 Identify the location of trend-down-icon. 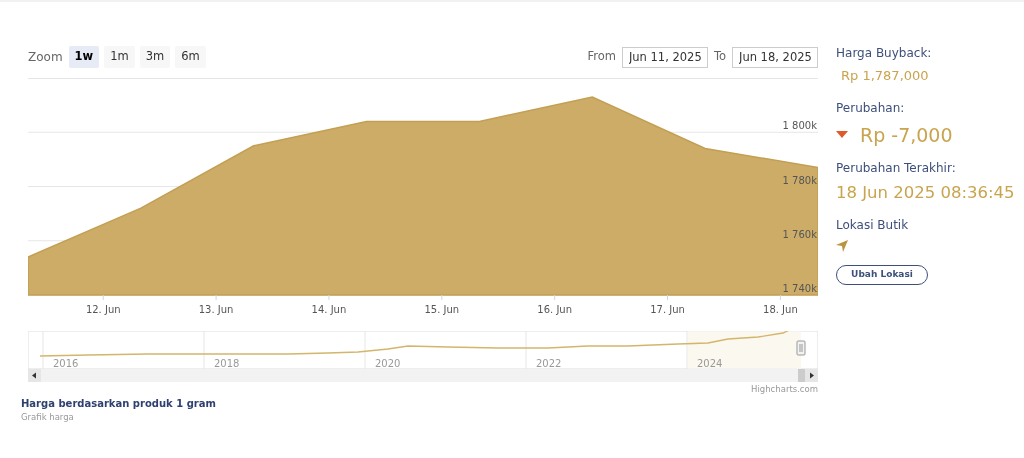
(842, 135).